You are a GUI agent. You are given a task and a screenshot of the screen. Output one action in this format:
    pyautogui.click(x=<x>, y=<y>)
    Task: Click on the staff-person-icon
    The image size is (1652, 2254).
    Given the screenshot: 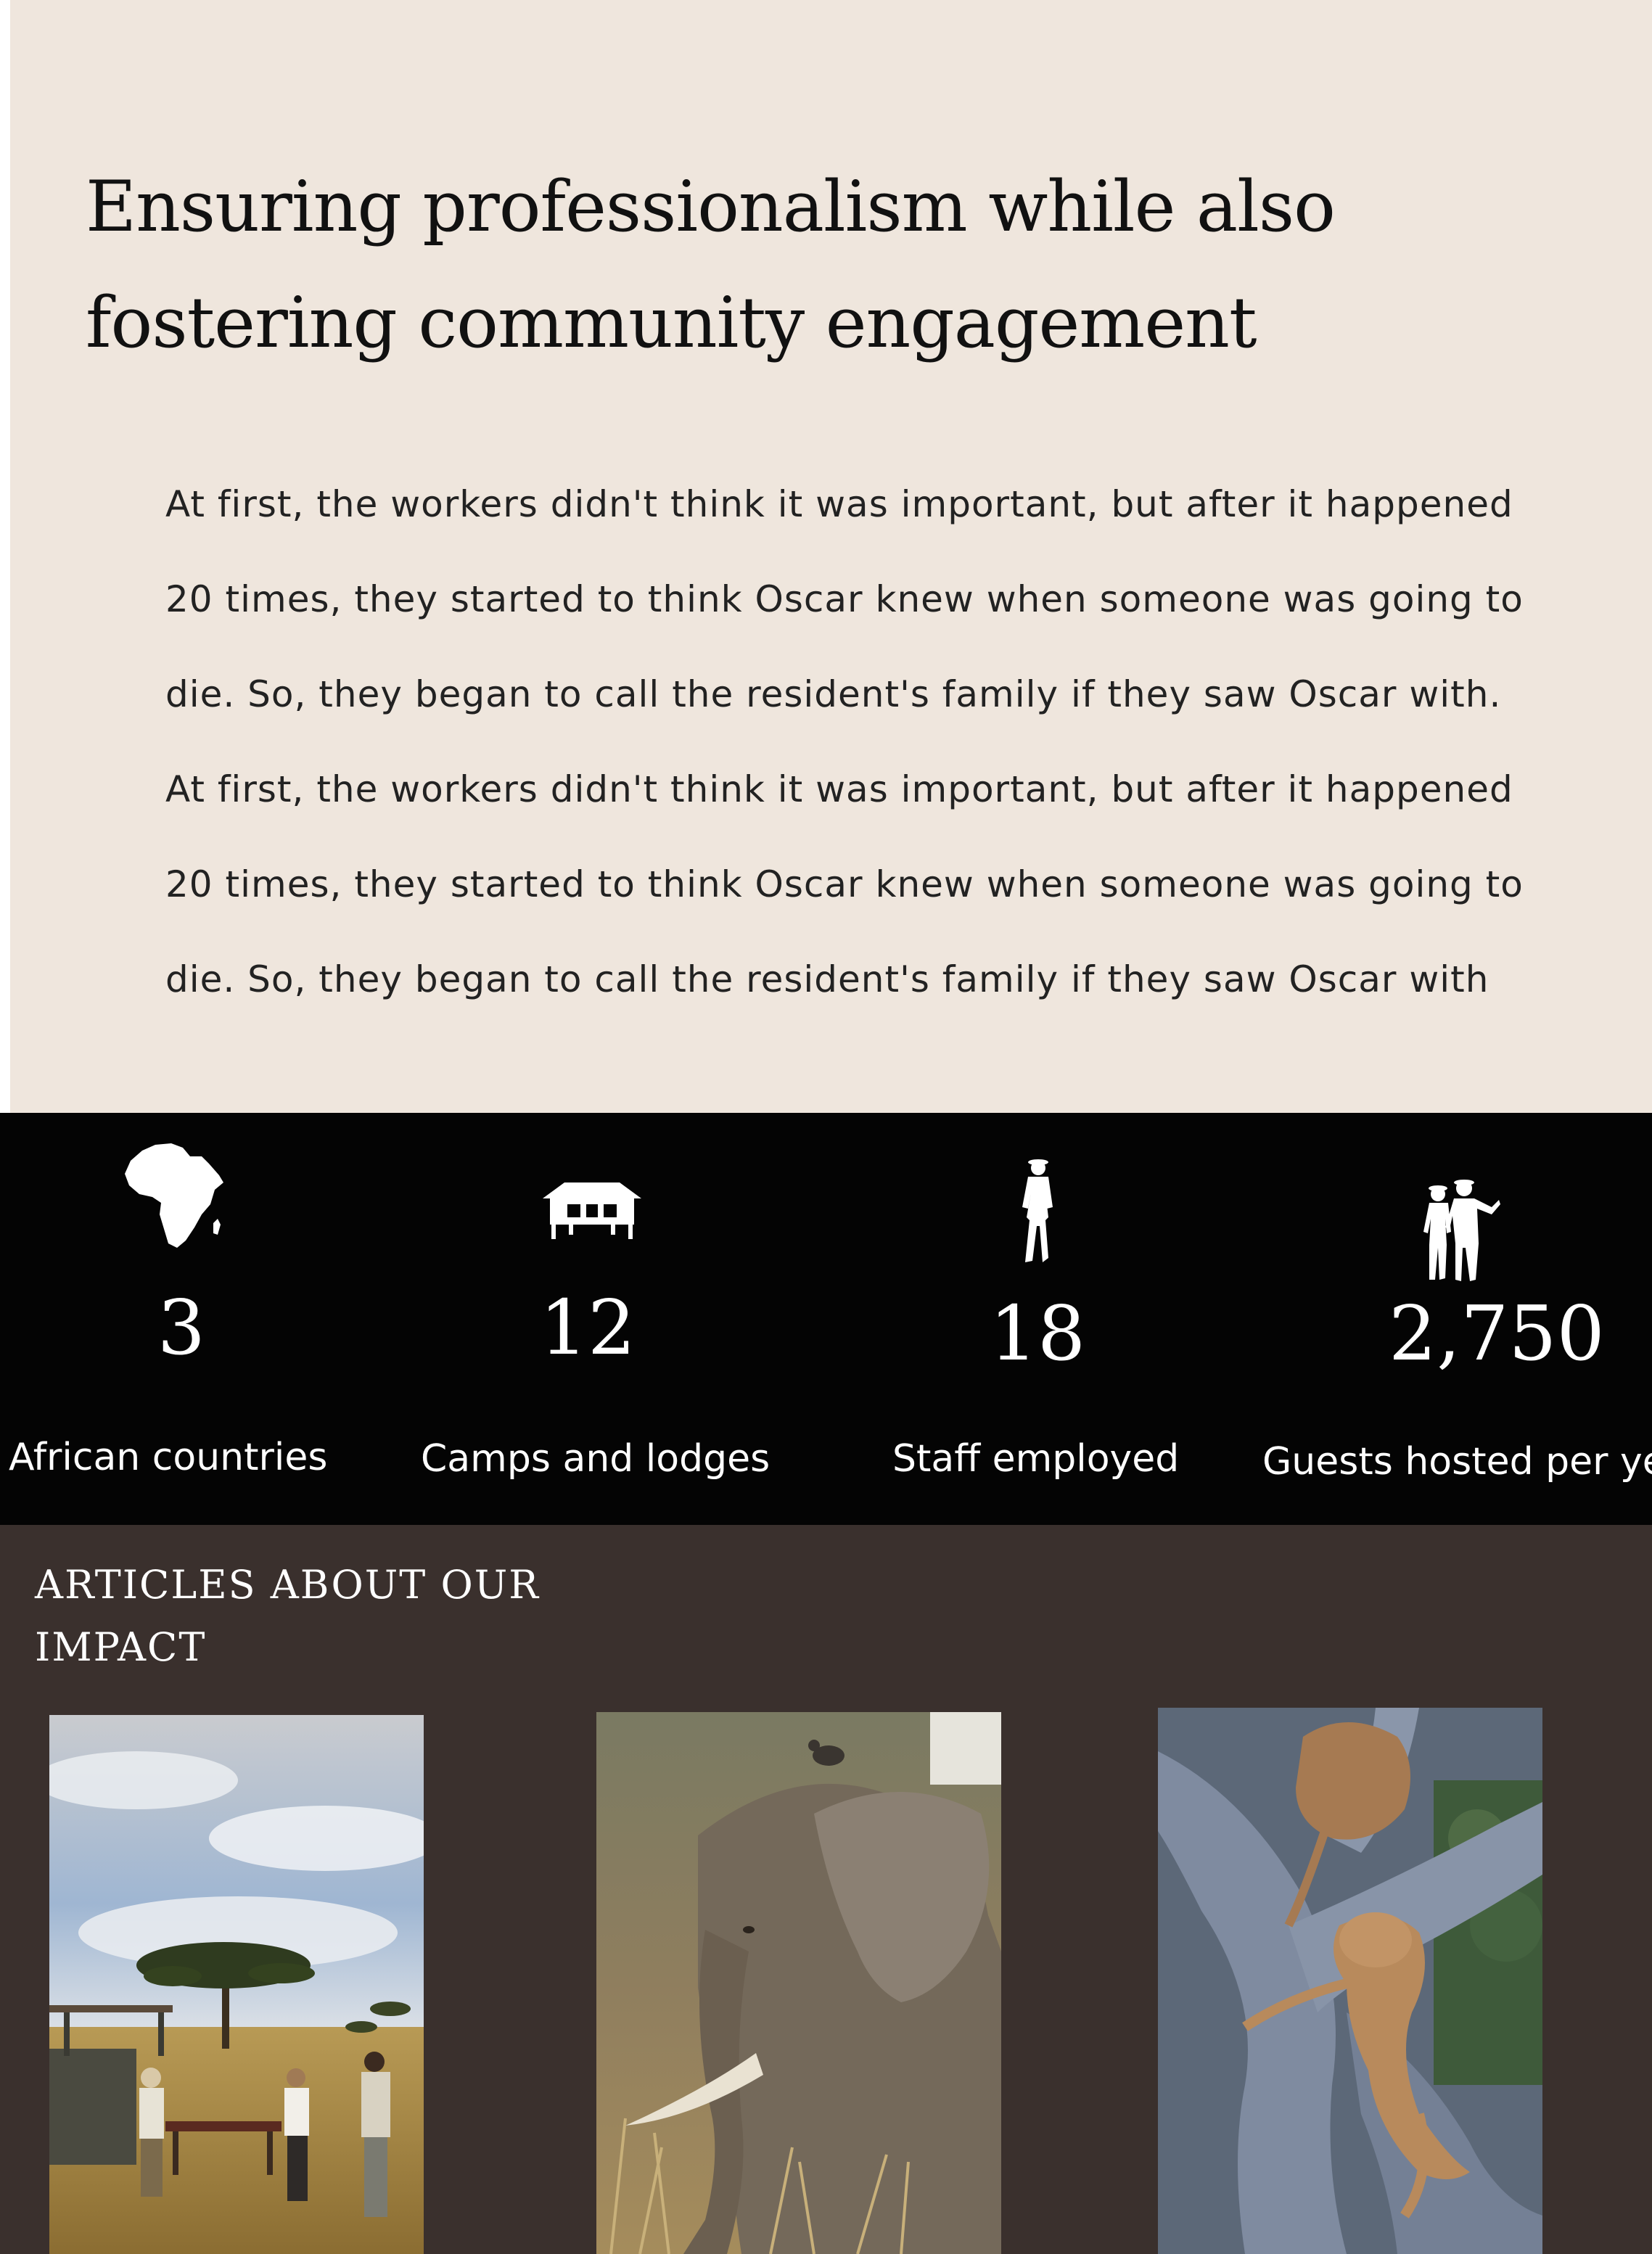 What is the action you would take?
    pyautogui.click(x=1038, y=1210)
    